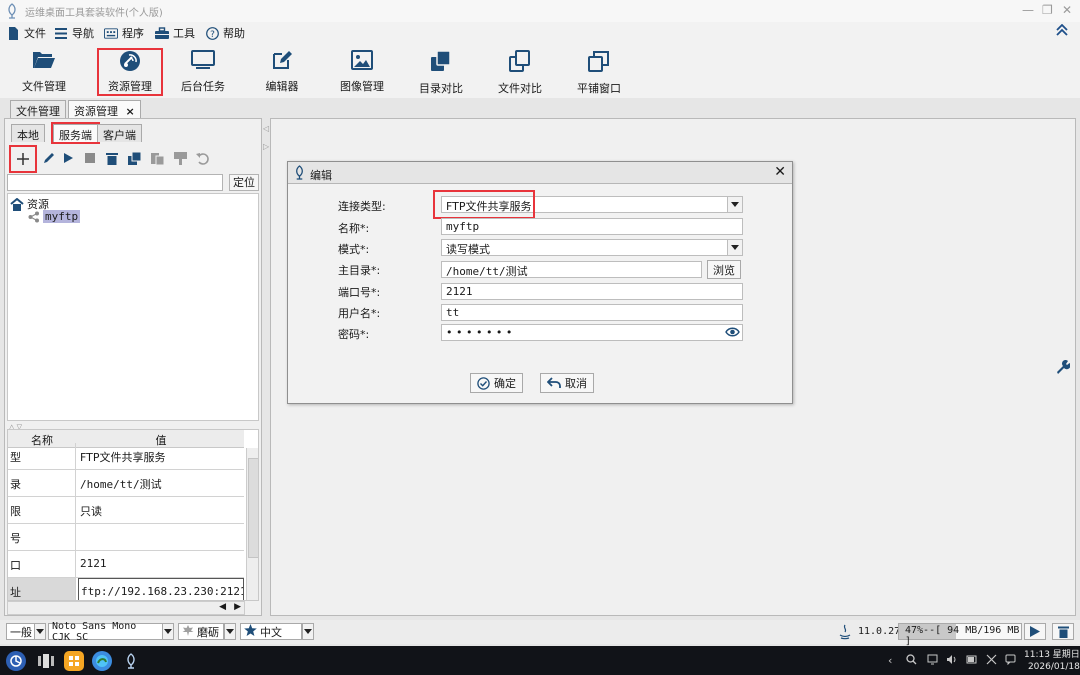 This screenshot has height=675, width=1080. What do you see at coordinates (592, 312) in the screenshot?
I see `username-field: tt` at bounding box center [592, 312].